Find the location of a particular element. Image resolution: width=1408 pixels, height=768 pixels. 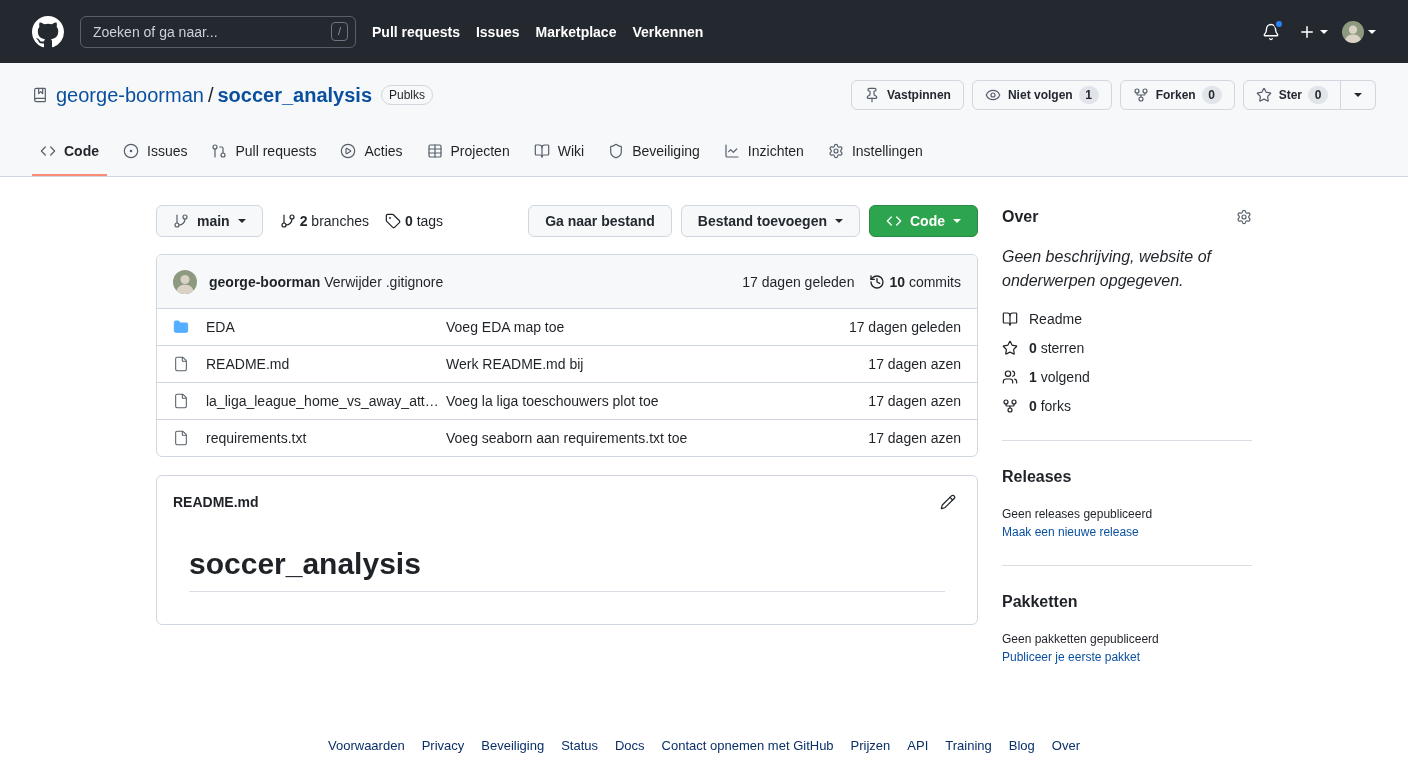

nav-link: Marketplace is located at coordinates (576, 31).